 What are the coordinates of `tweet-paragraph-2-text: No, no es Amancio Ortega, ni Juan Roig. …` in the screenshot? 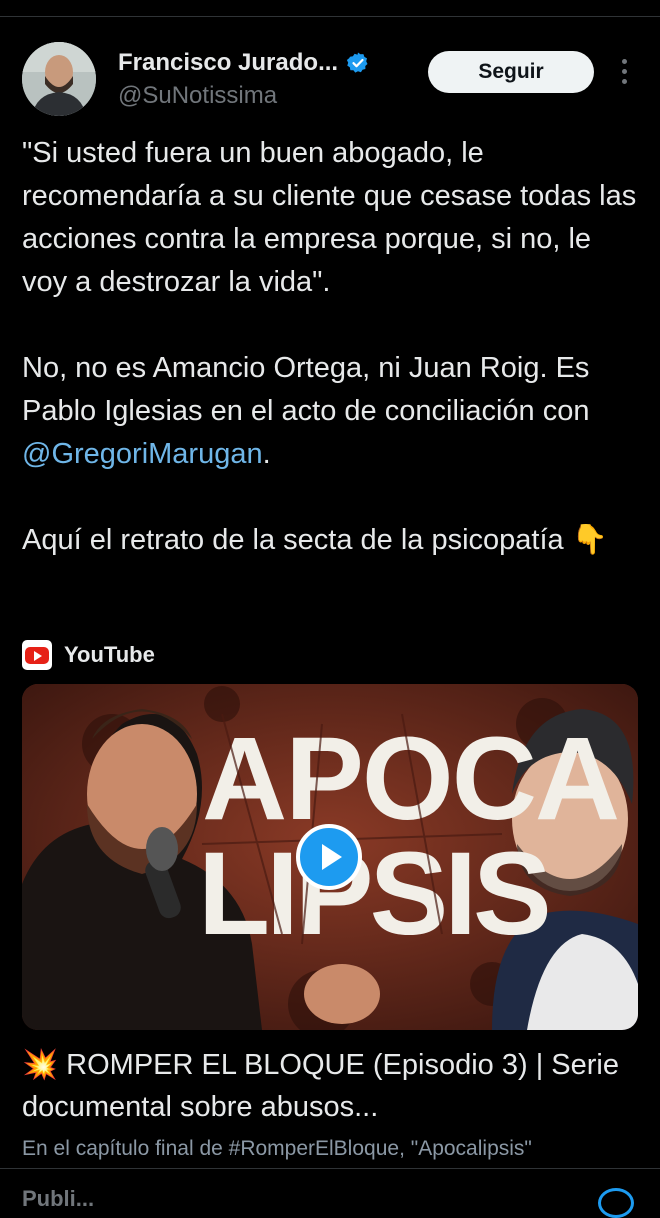 It's located at (306, 389).